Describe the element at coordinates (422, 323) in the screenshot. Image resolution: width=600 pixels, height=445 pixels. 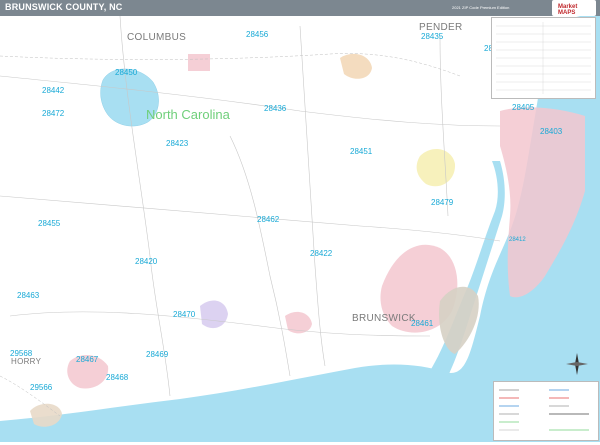
I see `zip-label: 28461` at that location.